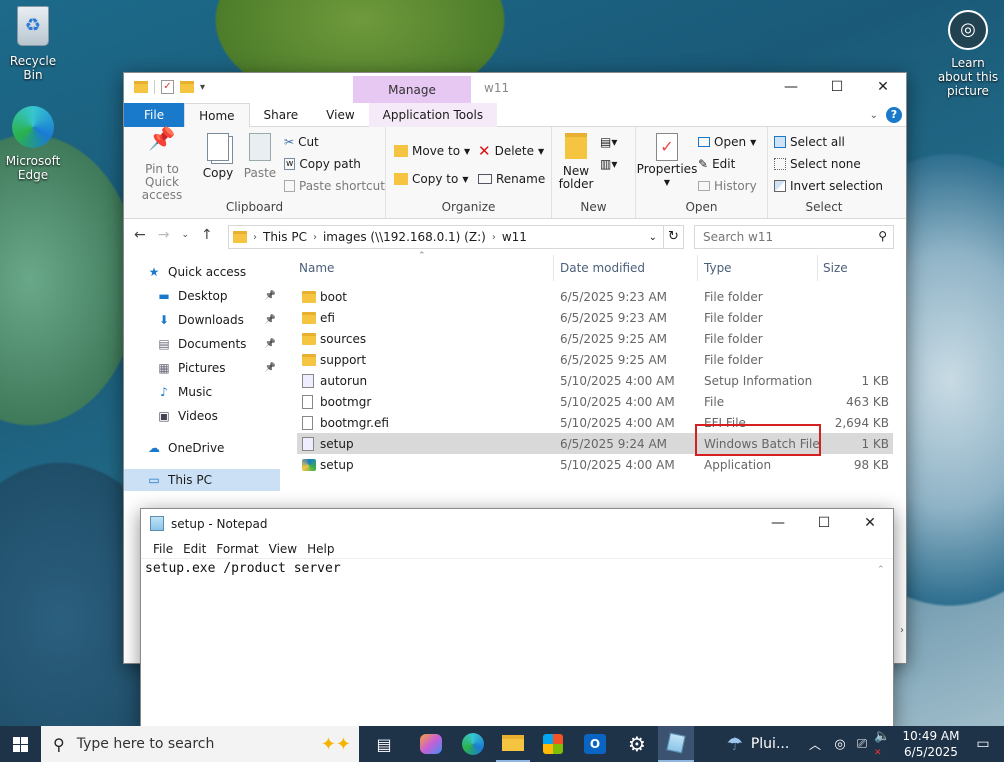  Describe the element at coordinates (334, 186) in the screenshot. I see `paste-shortcut-button: Paste shortcut` at that location.